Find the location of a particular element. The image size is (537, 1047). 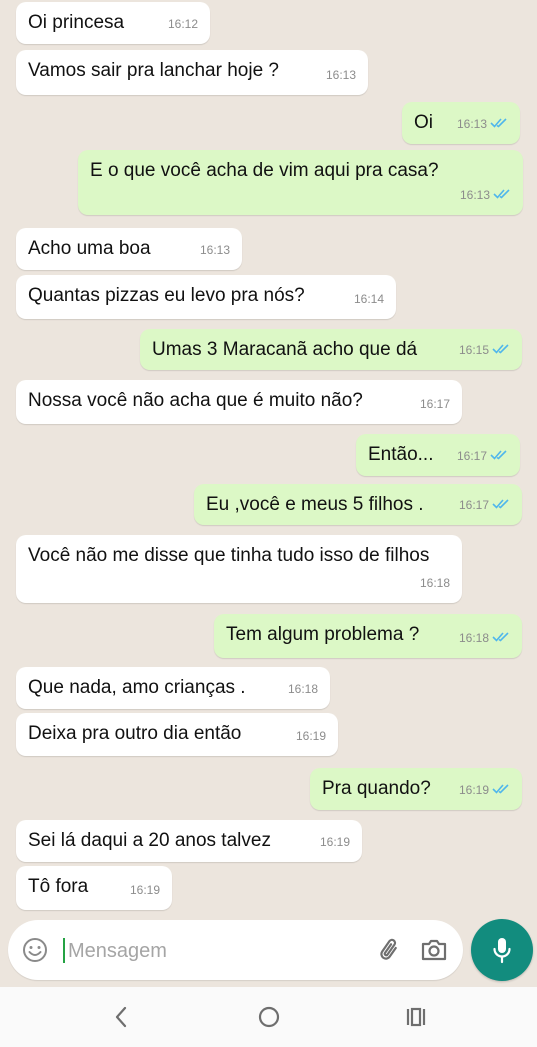

message-meta: 16:14 is located at coordinates (369, 299).